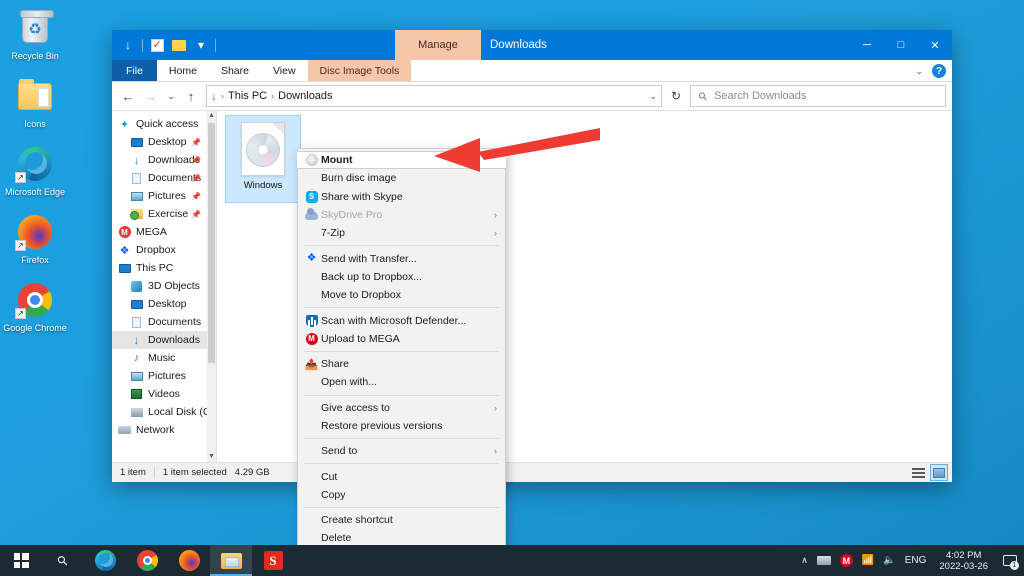 The width and height of the screenshot is (1024, 576). I want to click on search-button: ⚲, so click(63, 560).